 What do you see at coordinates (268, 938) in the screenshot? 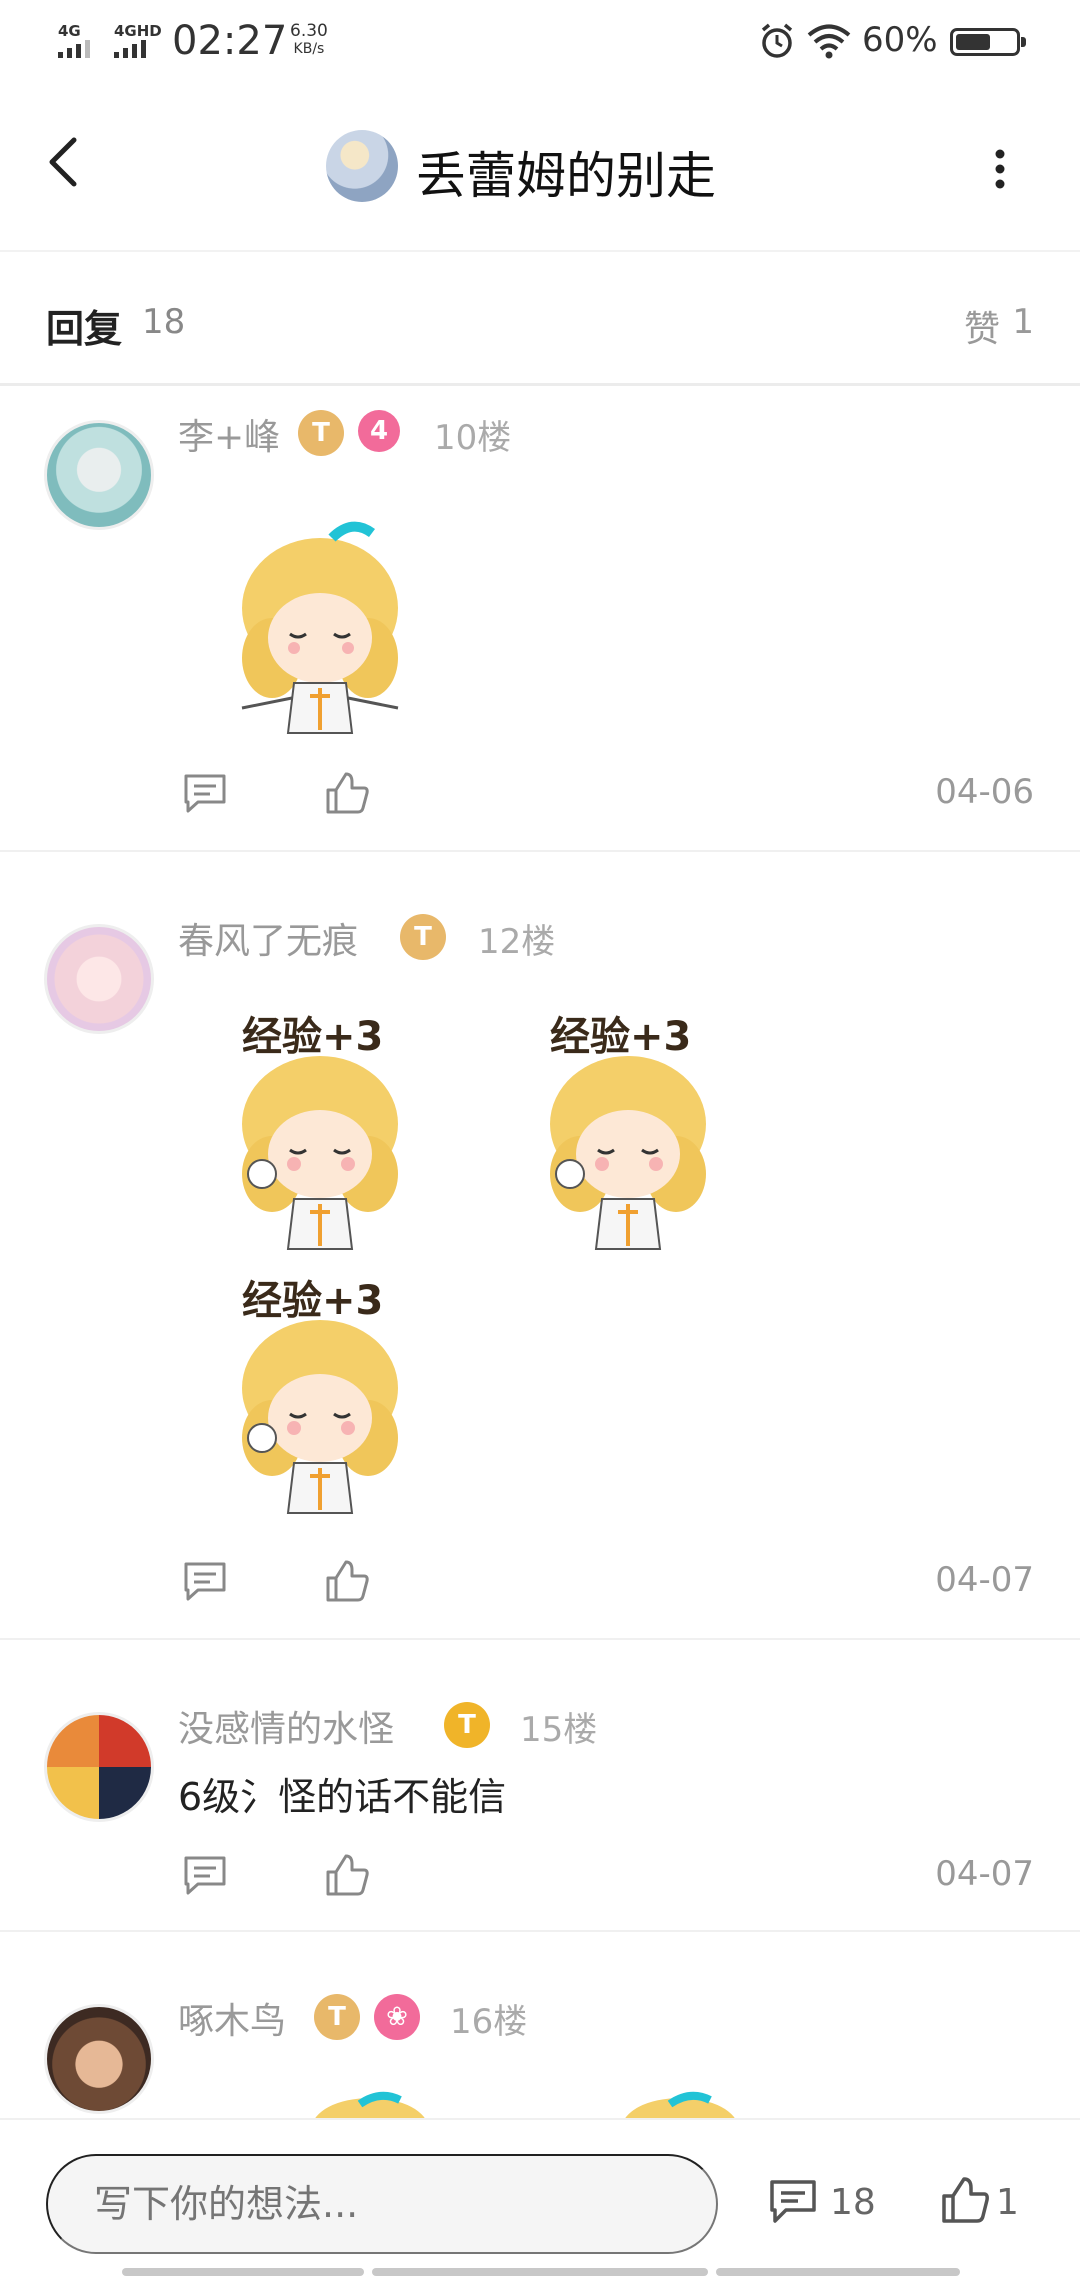
I see `username: 春风了无痕` at bounding box center [268, 938].